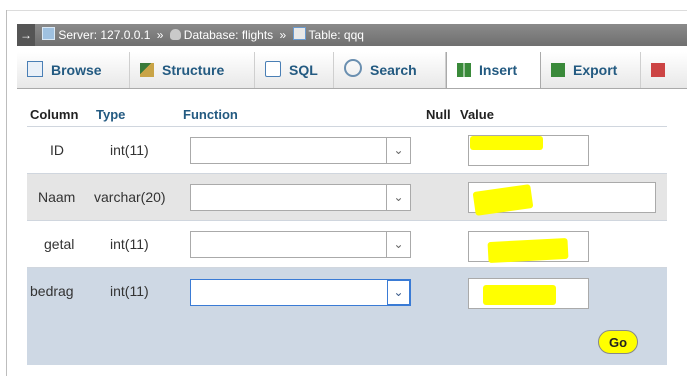  I want to click on frame-top-border, so click(346, 10).